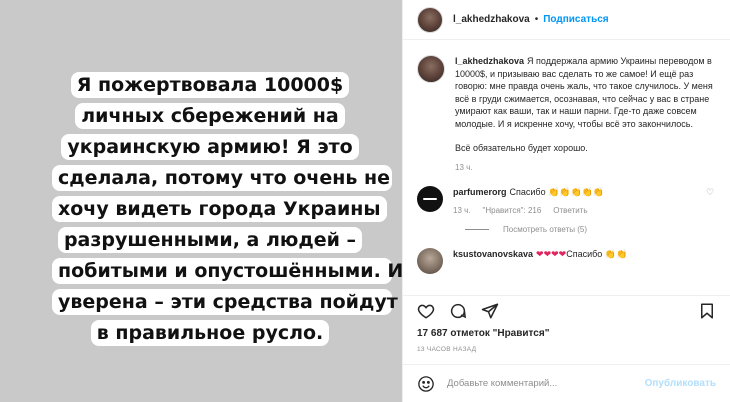 The image size is (730, 402). Describe the element at coordinates (225, 302) in the screenshot. I see `media-text-line: уверена – эти средства пойдут` at that location.